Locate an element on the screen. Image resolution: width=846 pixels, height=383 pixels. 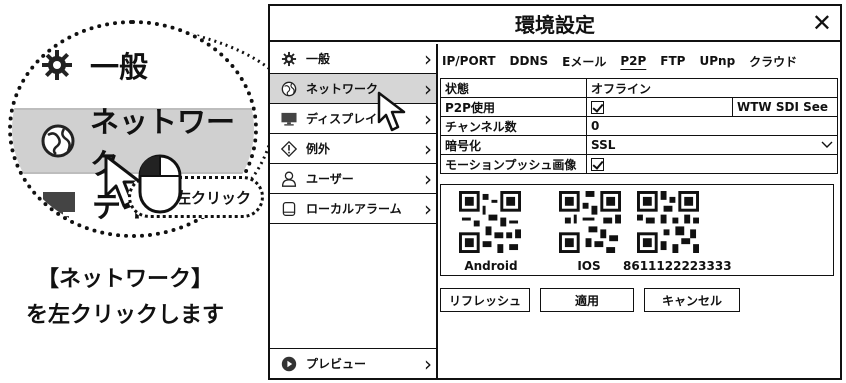
zoom-item-general-label: 一般 is located at coordinates (119, 67).